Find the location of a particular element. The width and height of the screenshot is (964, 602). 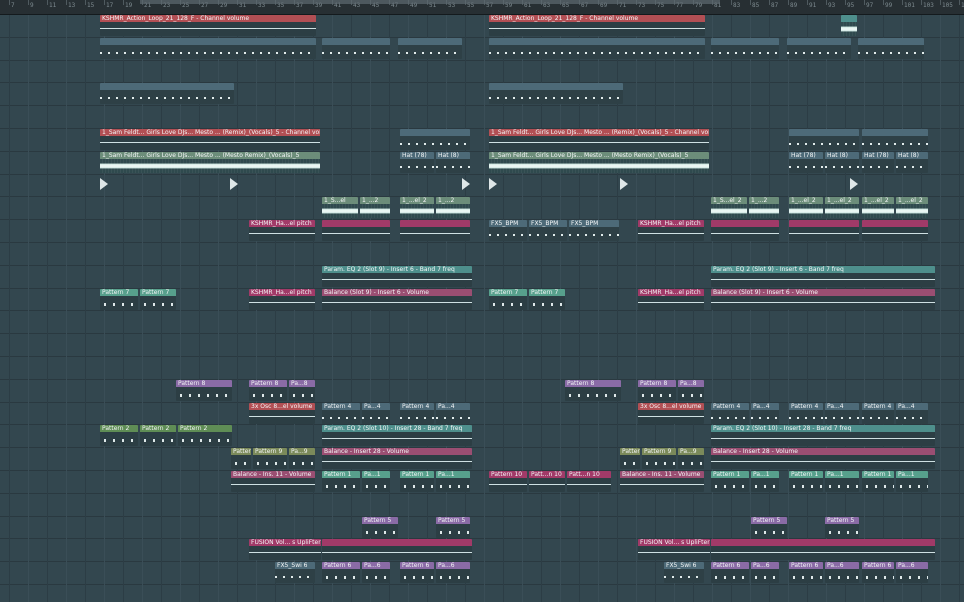

playlist-clip: Pattern 10 is located at coordinates (508, 481).